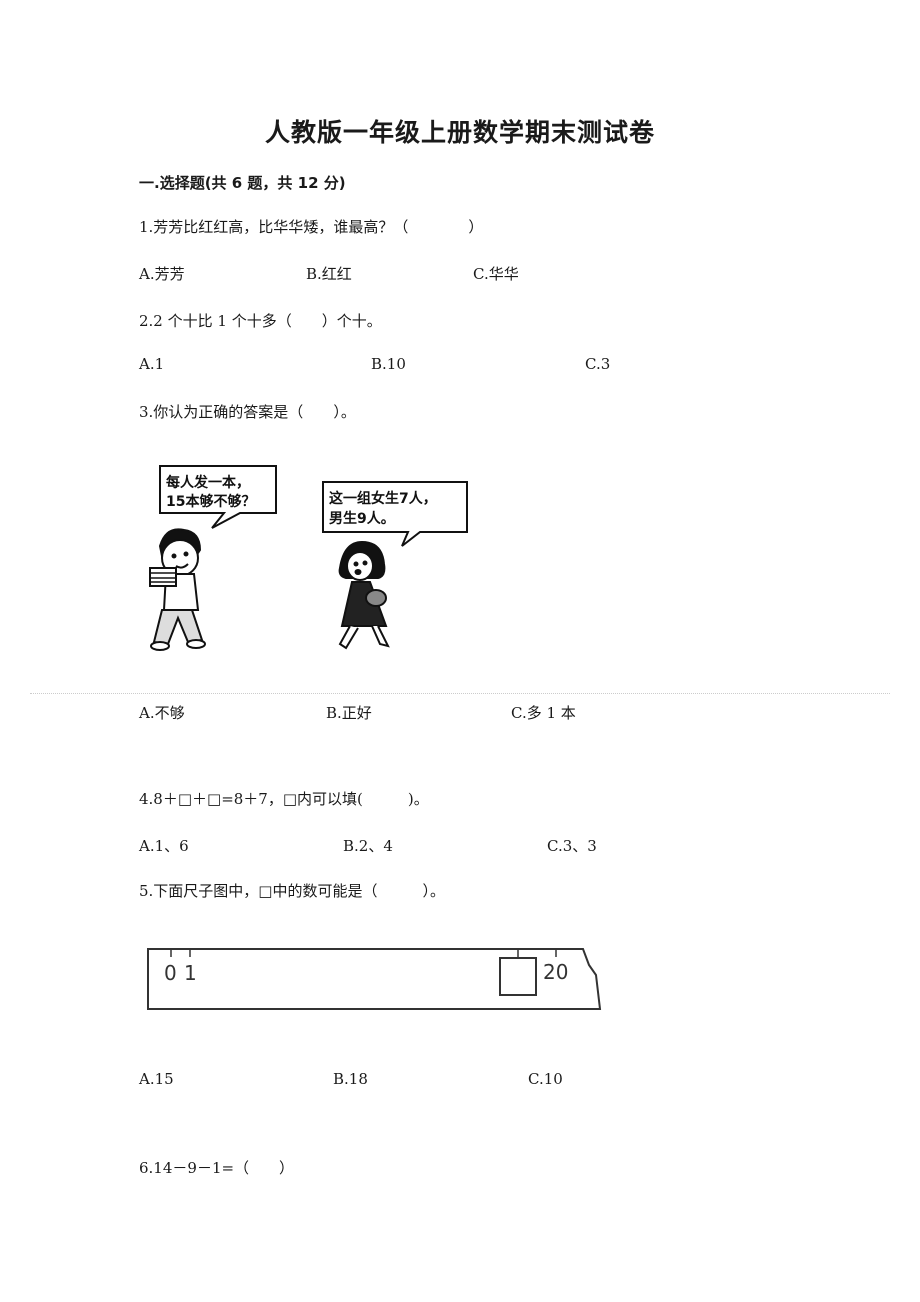  Describe the element at coordinates (164, 845) in the screenshot. I see `question-4-option-a: A.1、6` at that location.